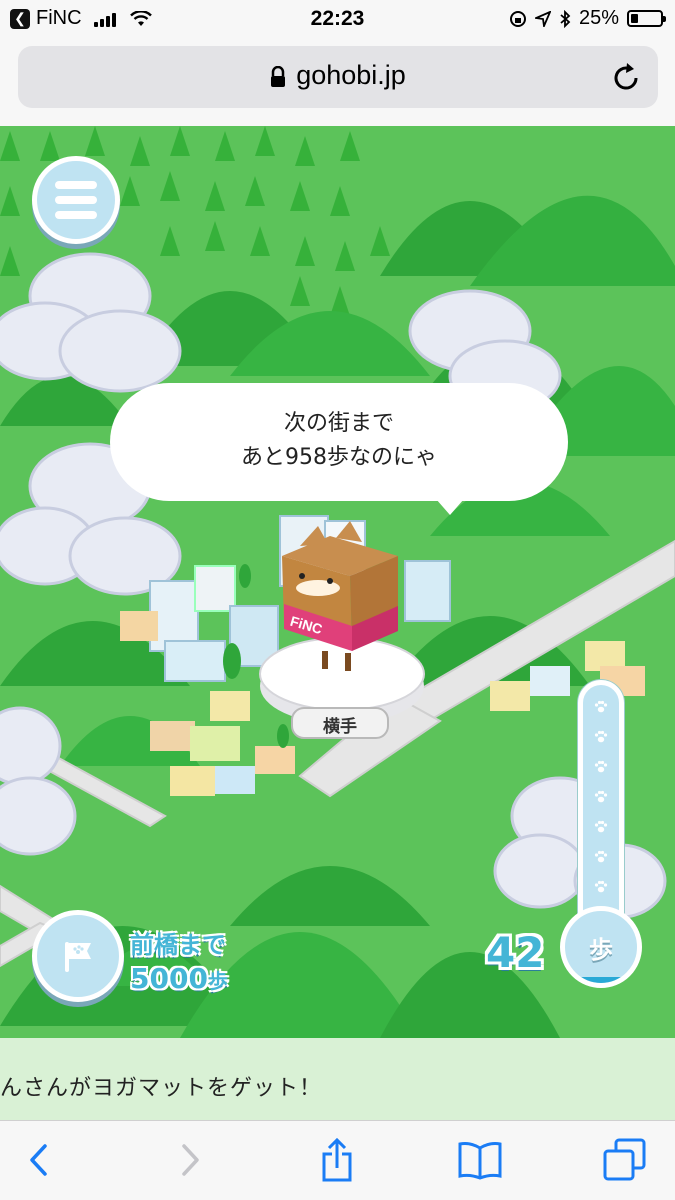 This screenshot has height=1200, width=675. Describe the element at coordinates (178, 945) in the screenshot. I see `destination-label: 前橋まで` at that location.